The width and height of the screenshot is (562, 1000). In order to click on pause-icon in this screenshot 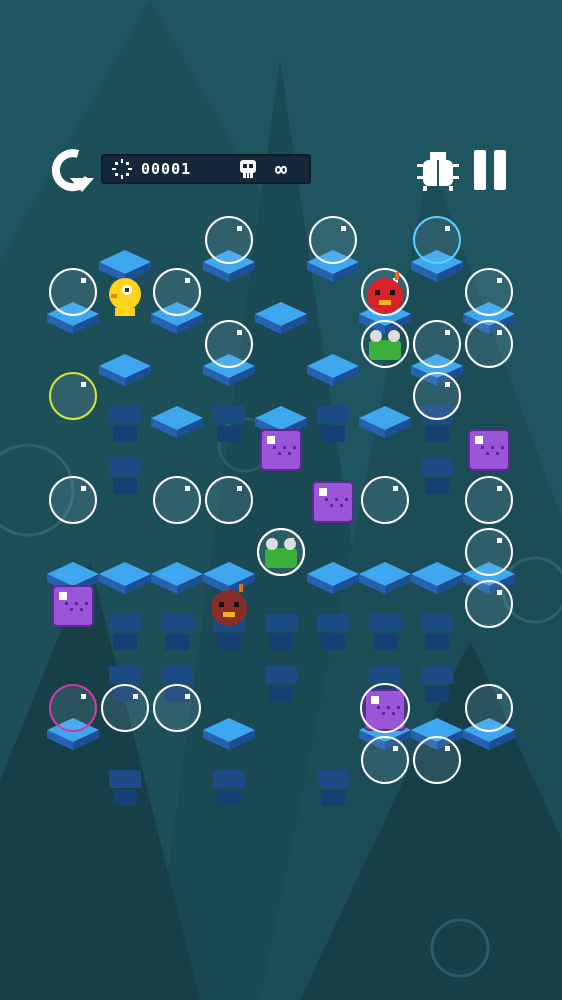, I will do `click(480, 170)`.